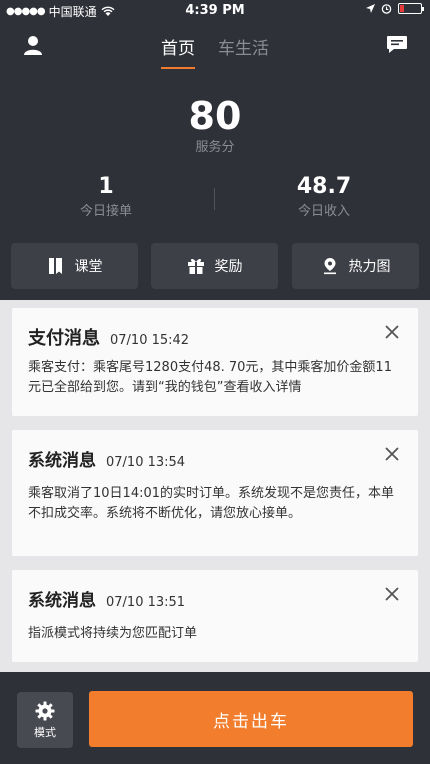  What do you see at coordinates (88, 267) in the screenshot?
I see `classroom-label: 课堂` at bounding box center [88, 267].